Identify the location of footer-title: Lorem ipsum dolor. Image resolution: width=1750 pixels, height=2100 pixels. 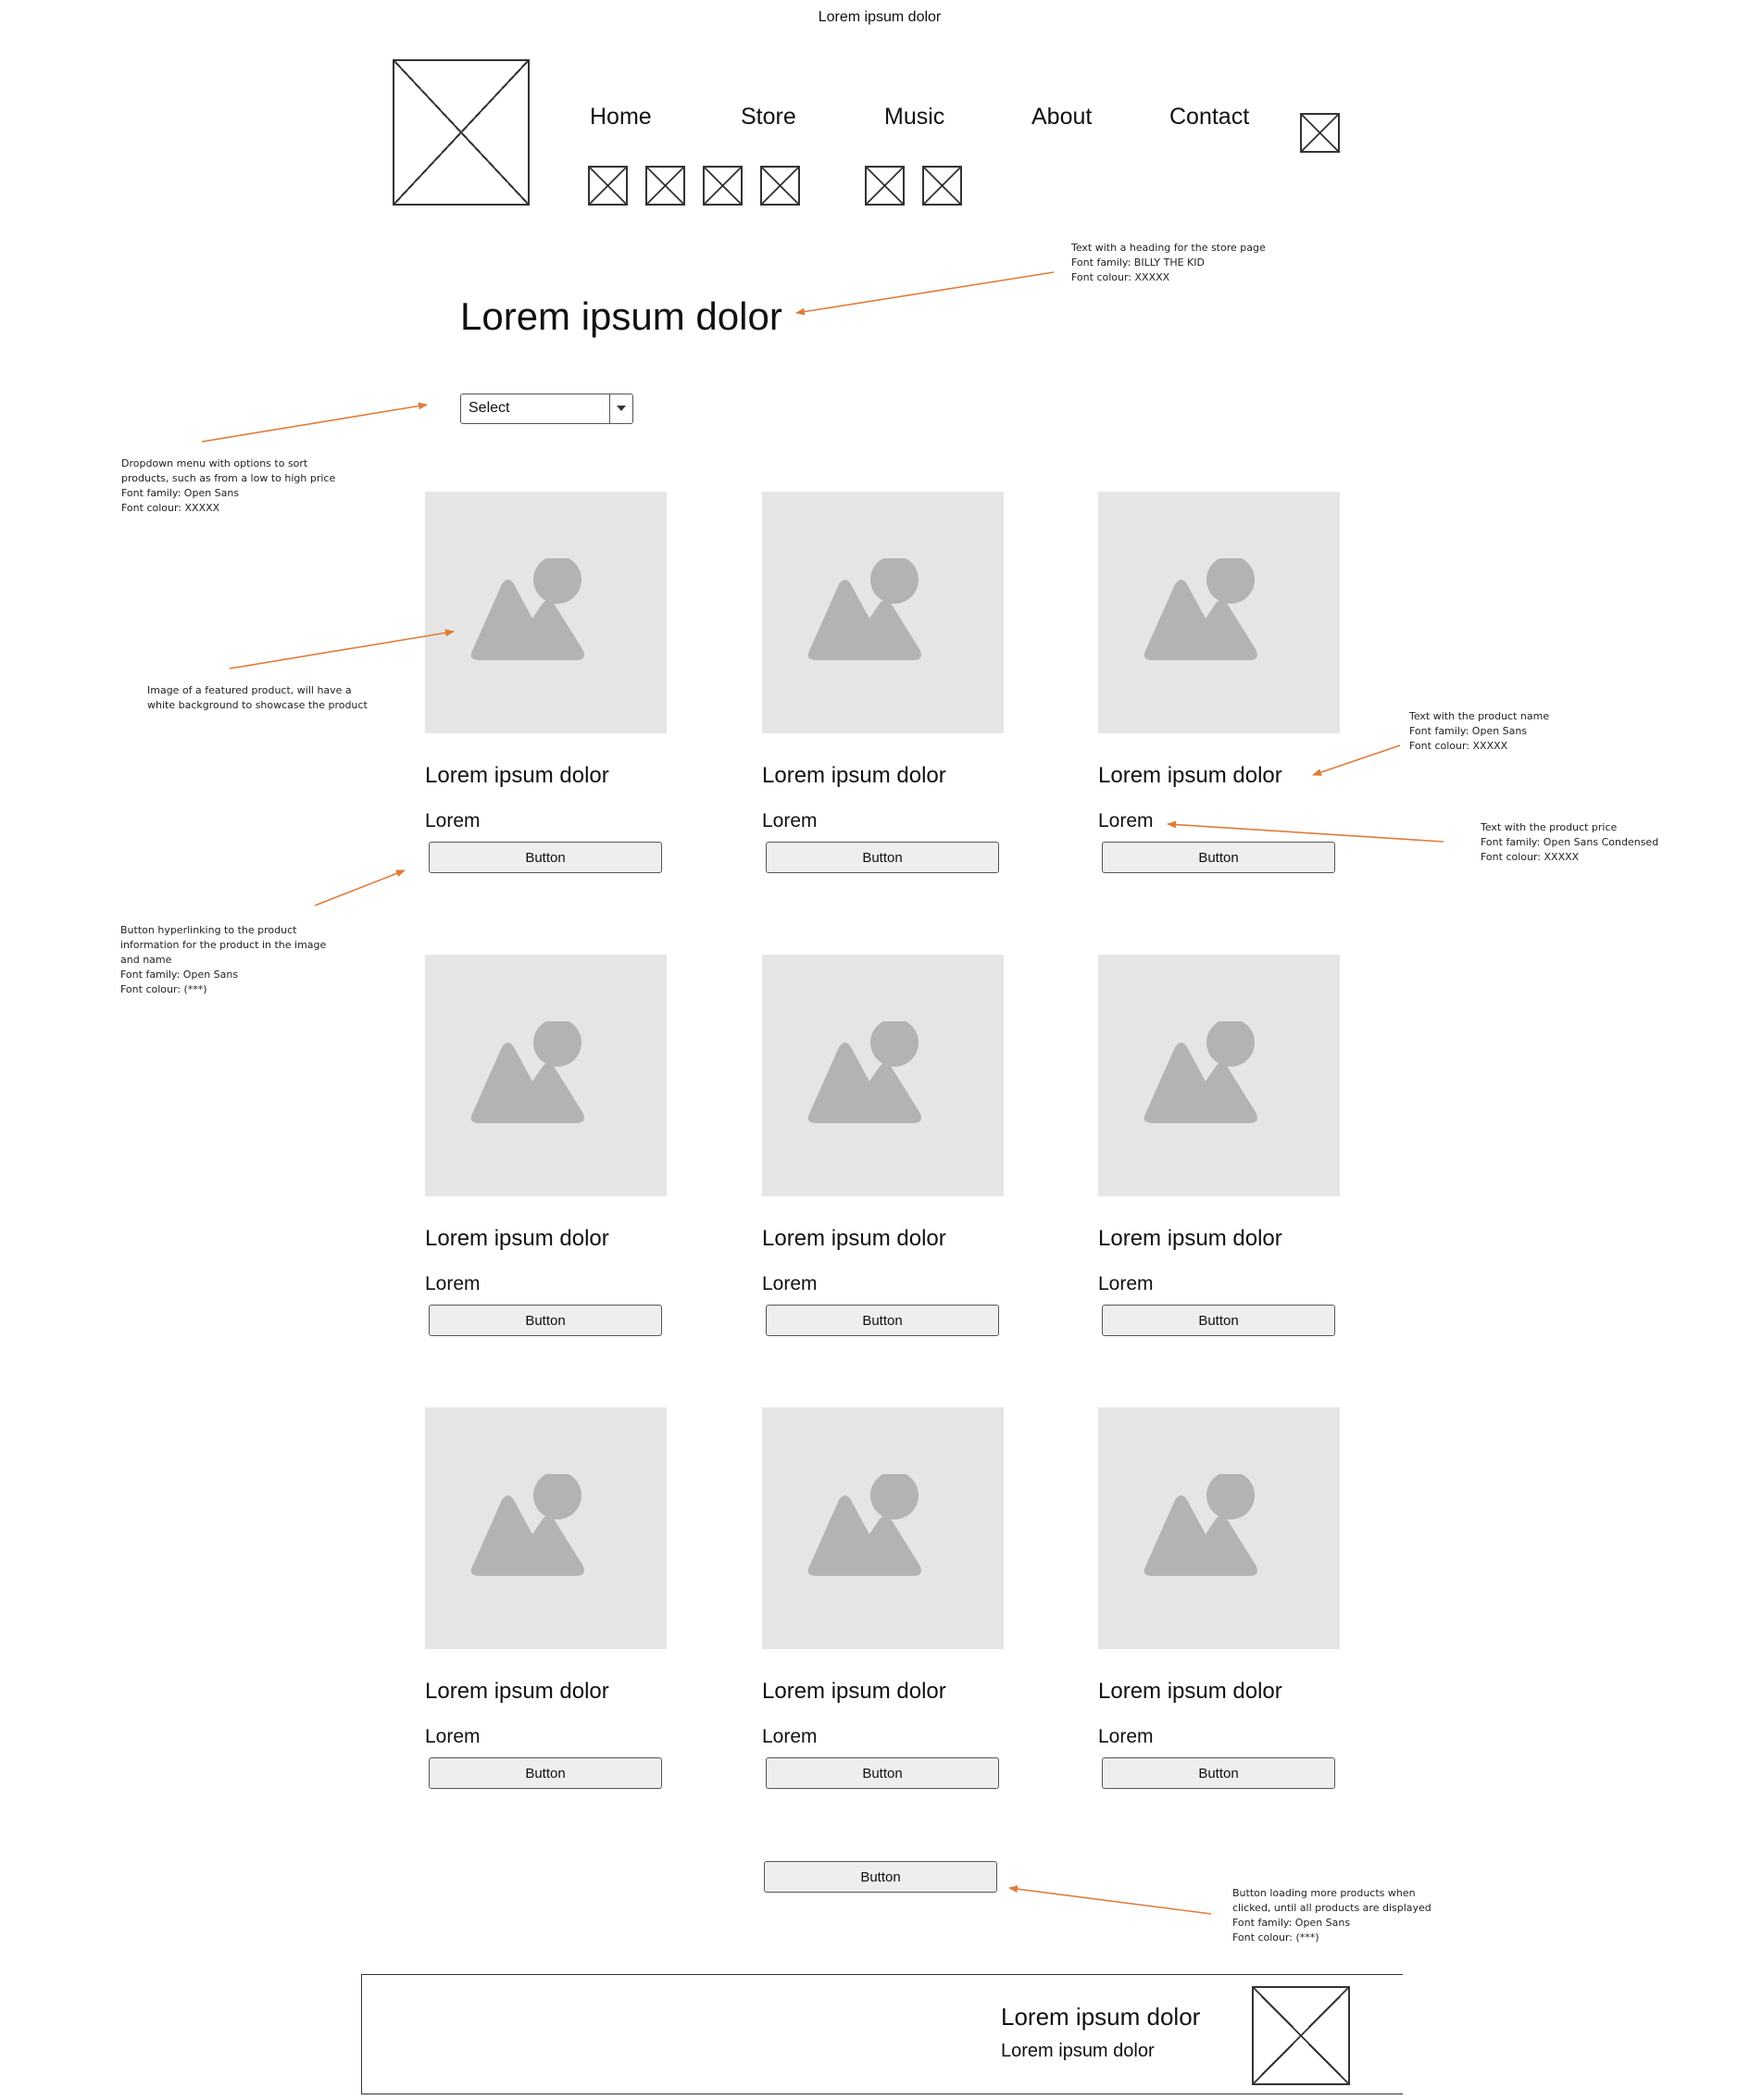
(1101, 2017).